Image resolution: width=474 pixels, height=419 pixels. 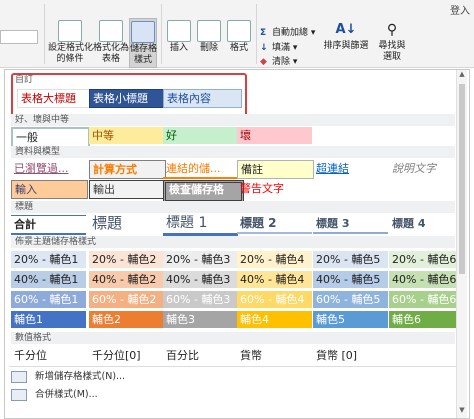 What do you see at coordinates (346, 36) in the screenshot?
I see `sort-filter-button: A↓ 排序與篩選` at bounding box center [346, 36].